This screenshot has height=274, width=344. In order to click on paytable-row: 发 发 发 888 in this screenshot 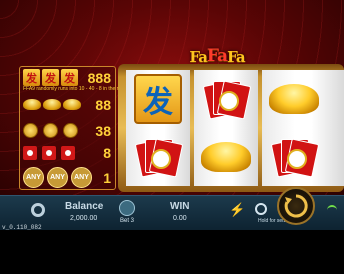, I will do `click(68, 77)`.